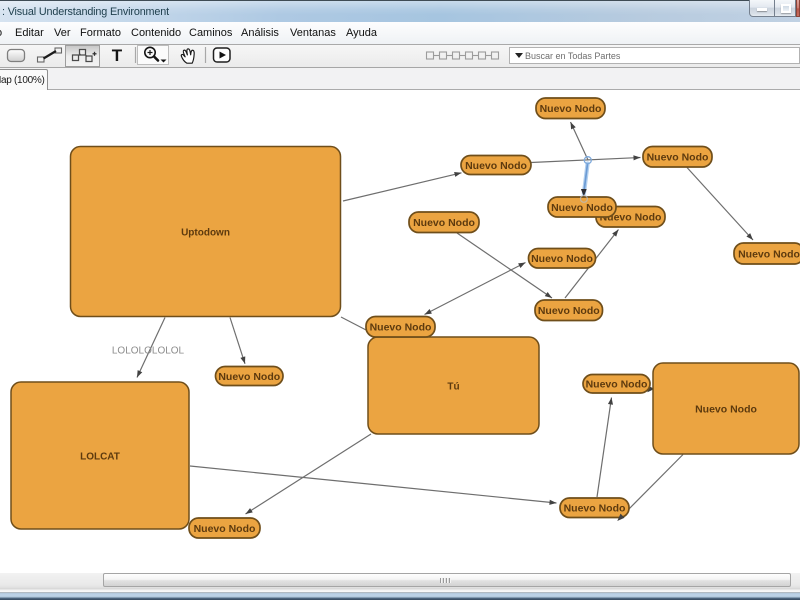  I want to click on svg-text: Tú, so click(453, 387).